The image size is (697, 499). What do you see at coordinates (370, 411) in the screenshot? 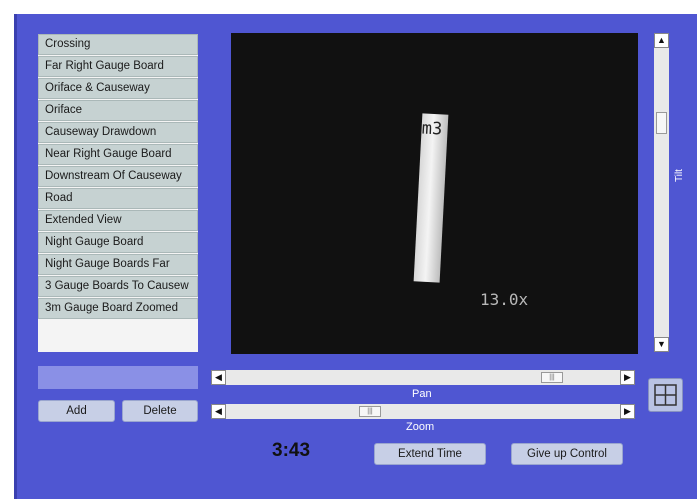
I see `zoom-scroll-thumb: |||` at bounding box center [370, 411].